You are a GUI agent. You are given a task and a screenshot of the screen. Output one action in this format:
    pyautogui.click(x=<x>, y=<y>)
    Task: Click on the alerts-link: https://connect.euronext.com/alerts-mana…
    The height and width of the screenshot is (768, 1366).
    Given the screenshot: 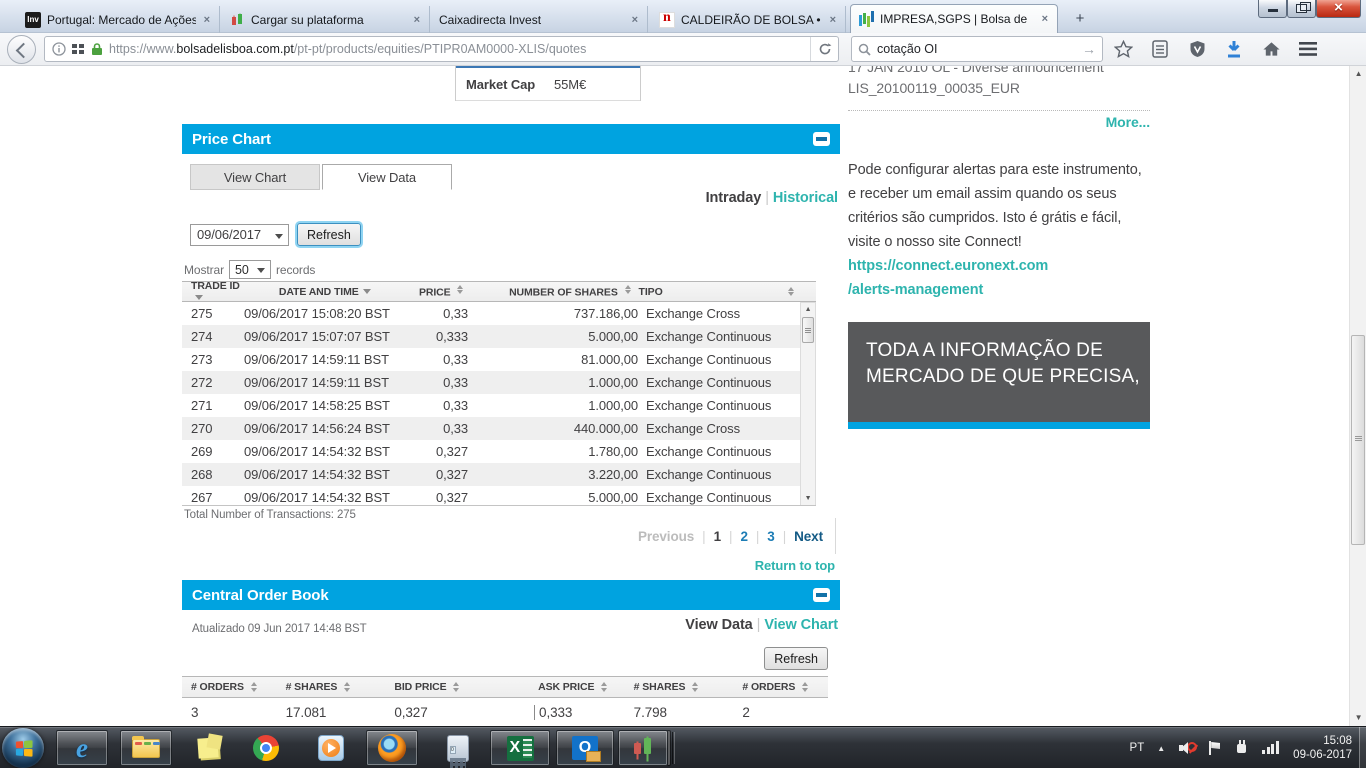 What is the action you would take?
    pyautogui.click(x=948, y=278)
    